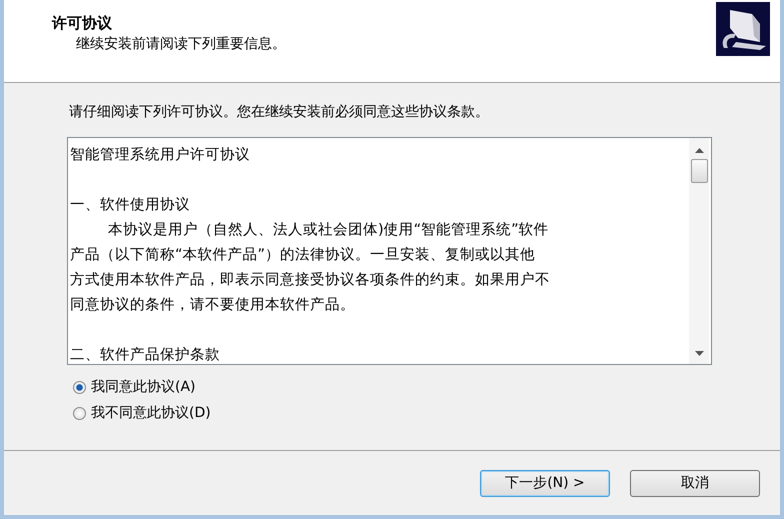 The height and width of the screenshot is (519, 784). I want to click on license-line: 智能管理系统用户许可协议, so click(160, 155).